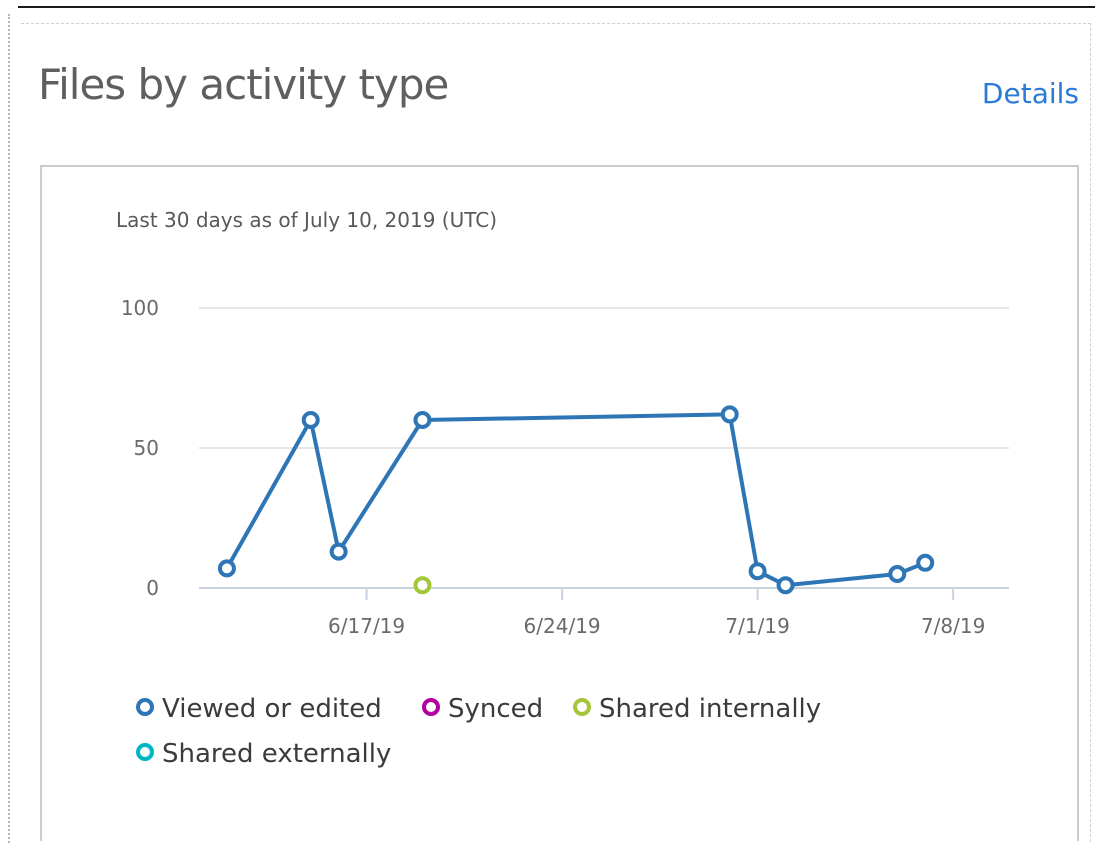 The width and height of the screenshot is (1095, 843). Describe the element at coordinates (431, 707) in the screenshot. I see `legend-marker-synced` at that location.